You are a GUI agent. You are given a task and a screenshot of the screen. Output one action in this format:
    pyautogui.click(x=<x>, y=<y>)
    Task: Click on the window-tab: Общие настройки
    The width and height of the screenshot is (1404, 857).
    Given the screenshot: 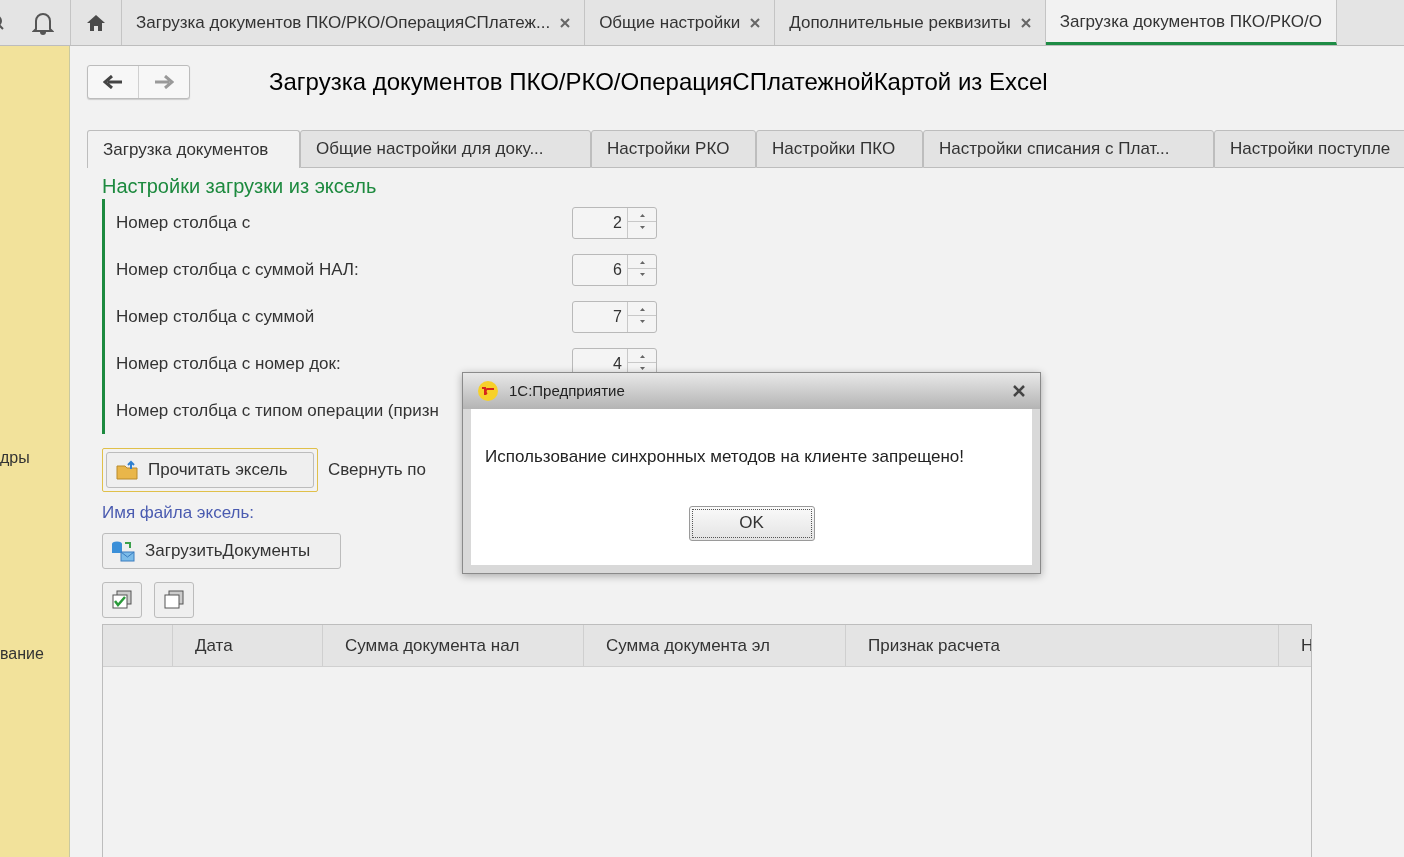 What is the action you would take?
    pyautogui.click(x=680, y=22)
    